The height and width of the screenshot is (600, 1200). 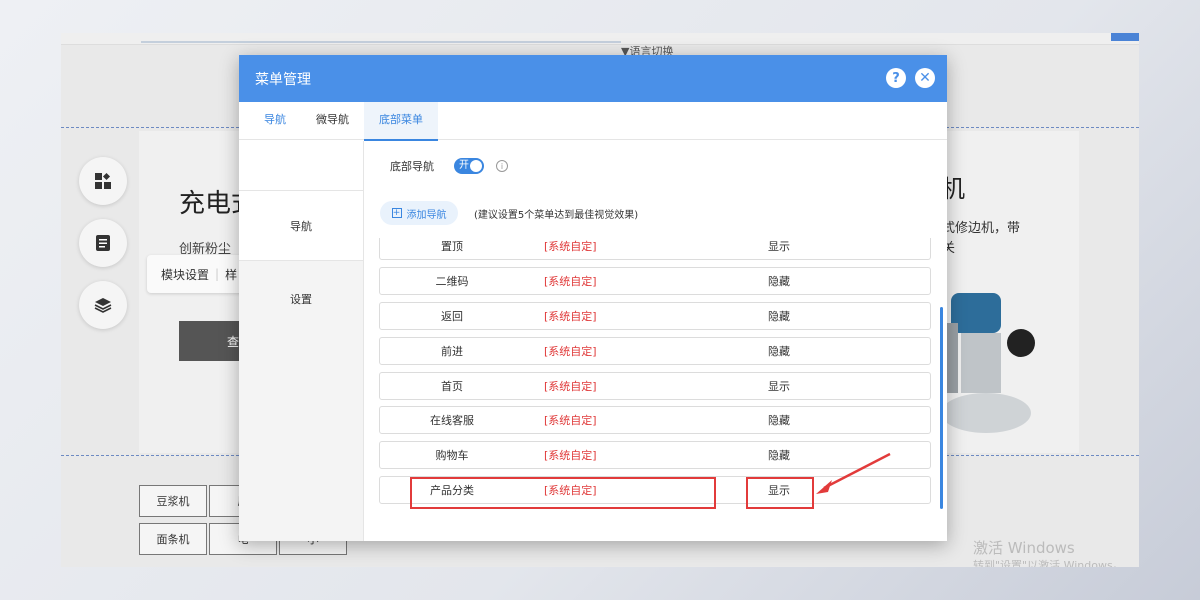 I want to click on style-label: 样, so click(x=231, y=274).